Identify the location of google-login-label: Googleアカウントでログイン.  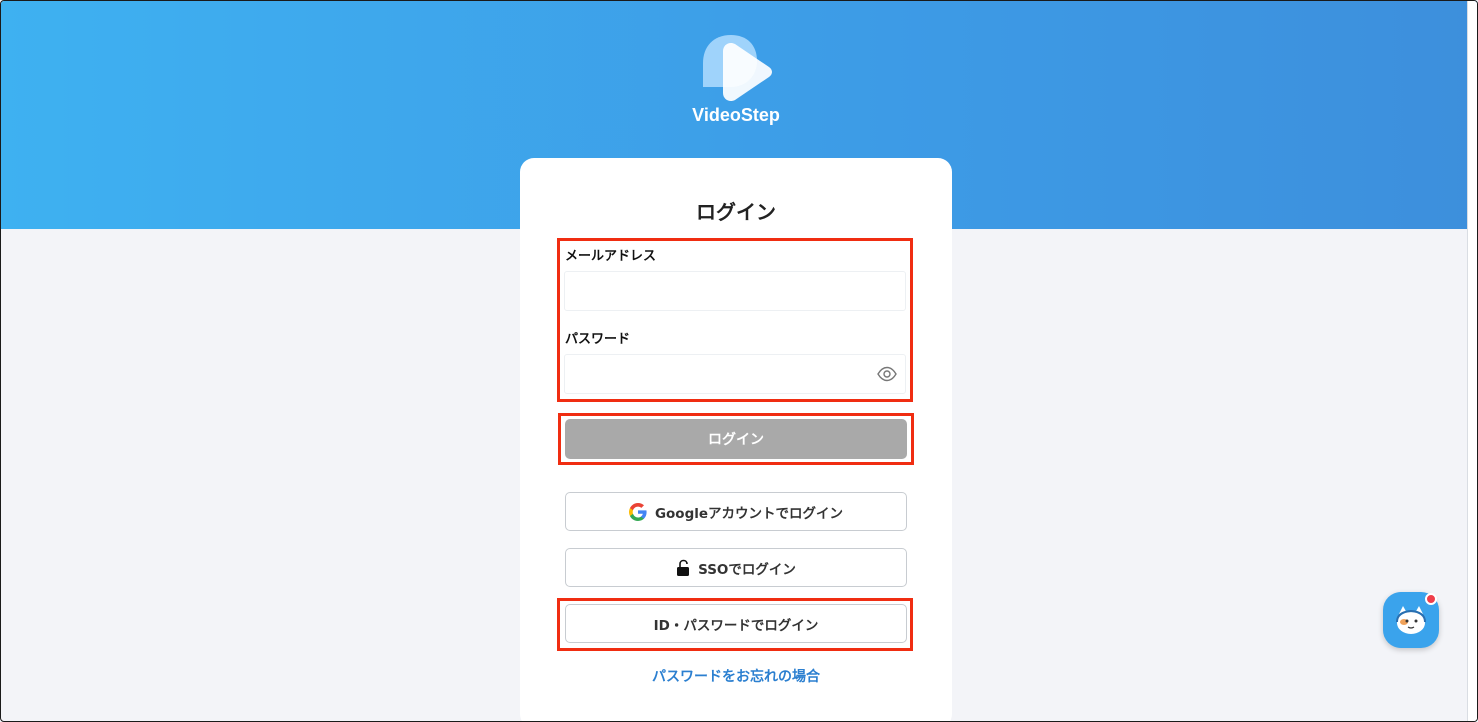
(749, 513).